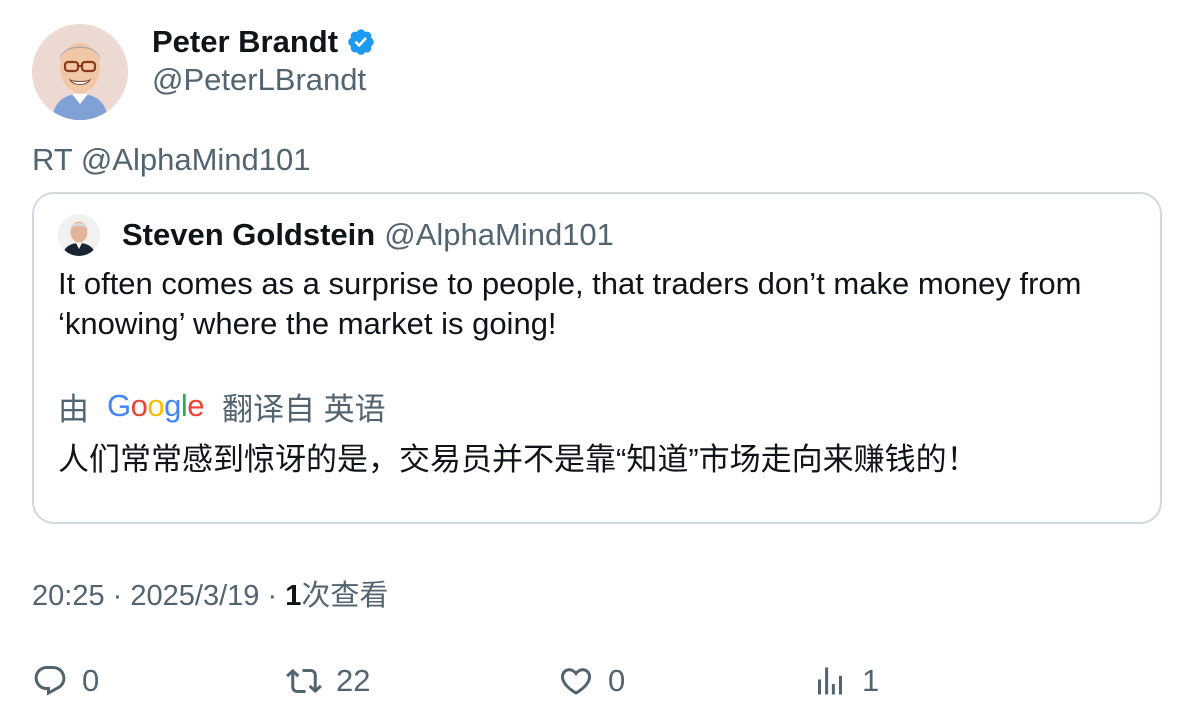 Image resolution: width=1196 pixels, height=726 pixels. I want to click on translation-by-label: 由, so click(73, 409).